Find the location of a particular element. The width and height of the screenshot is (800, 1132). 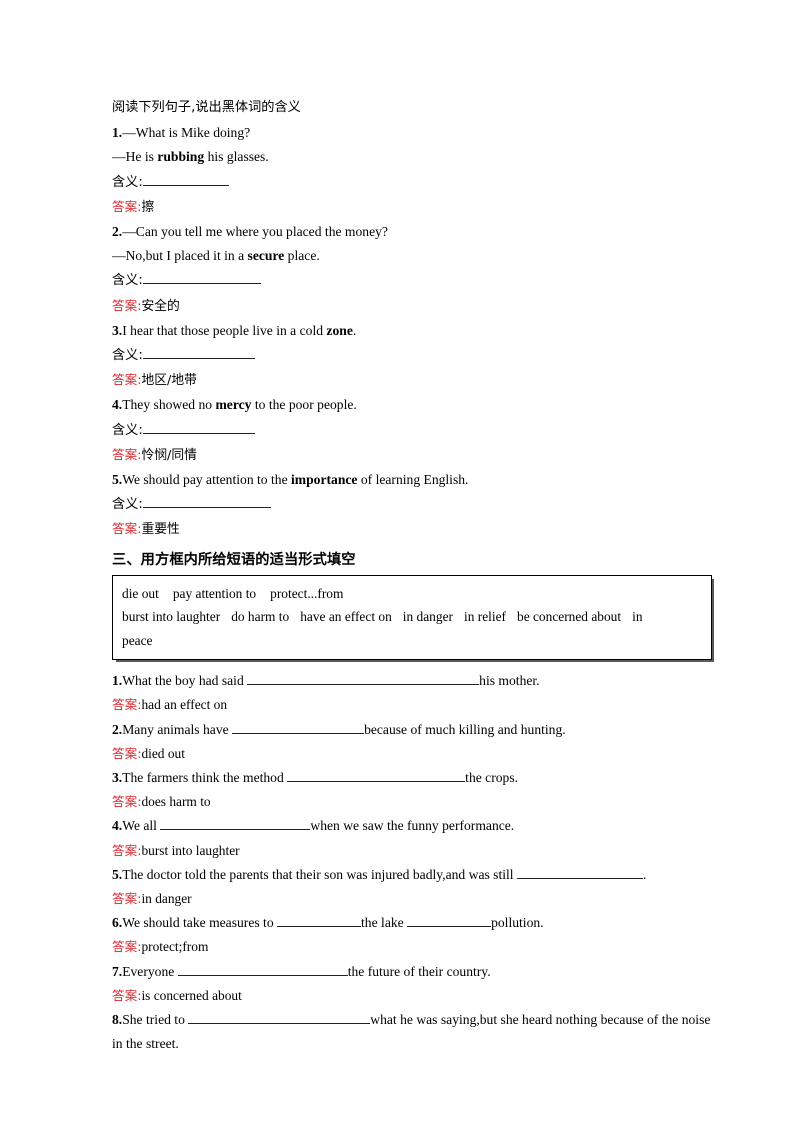

item-text-post: his mother. is located at coordinates (509, 681).